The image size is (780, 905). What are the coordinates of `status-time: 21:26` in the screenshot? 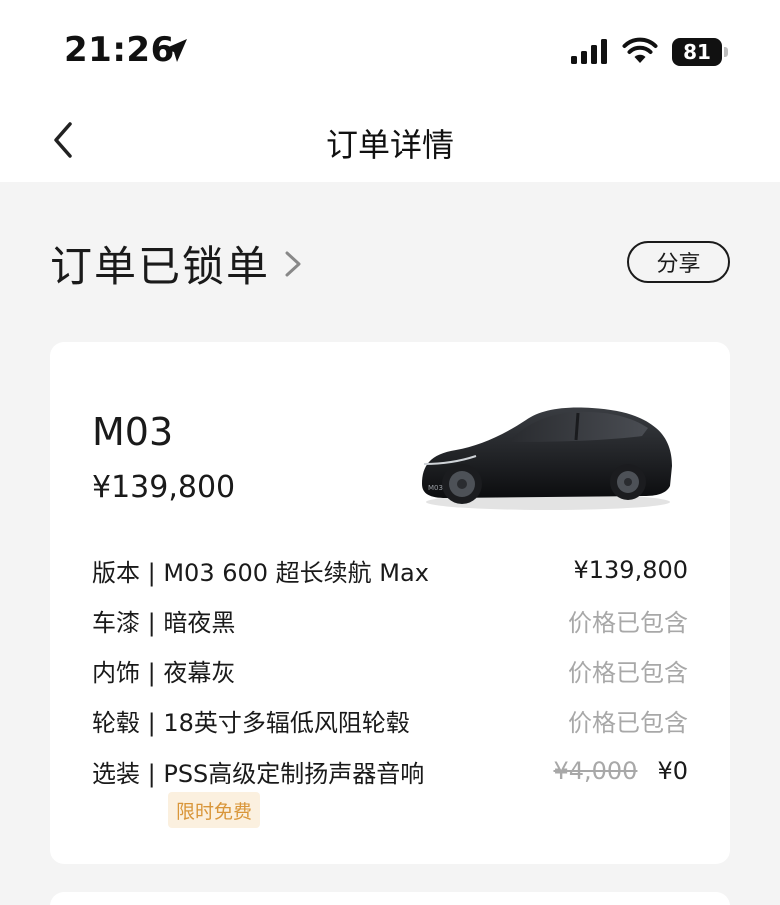 It's located at (119, 50).